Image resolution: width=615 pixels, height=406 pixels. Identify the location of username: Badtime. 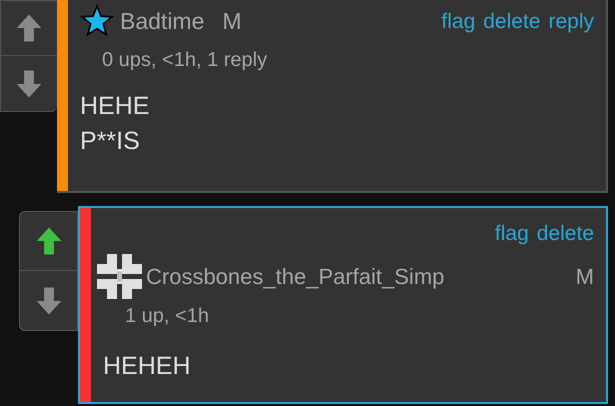
(162, 21).